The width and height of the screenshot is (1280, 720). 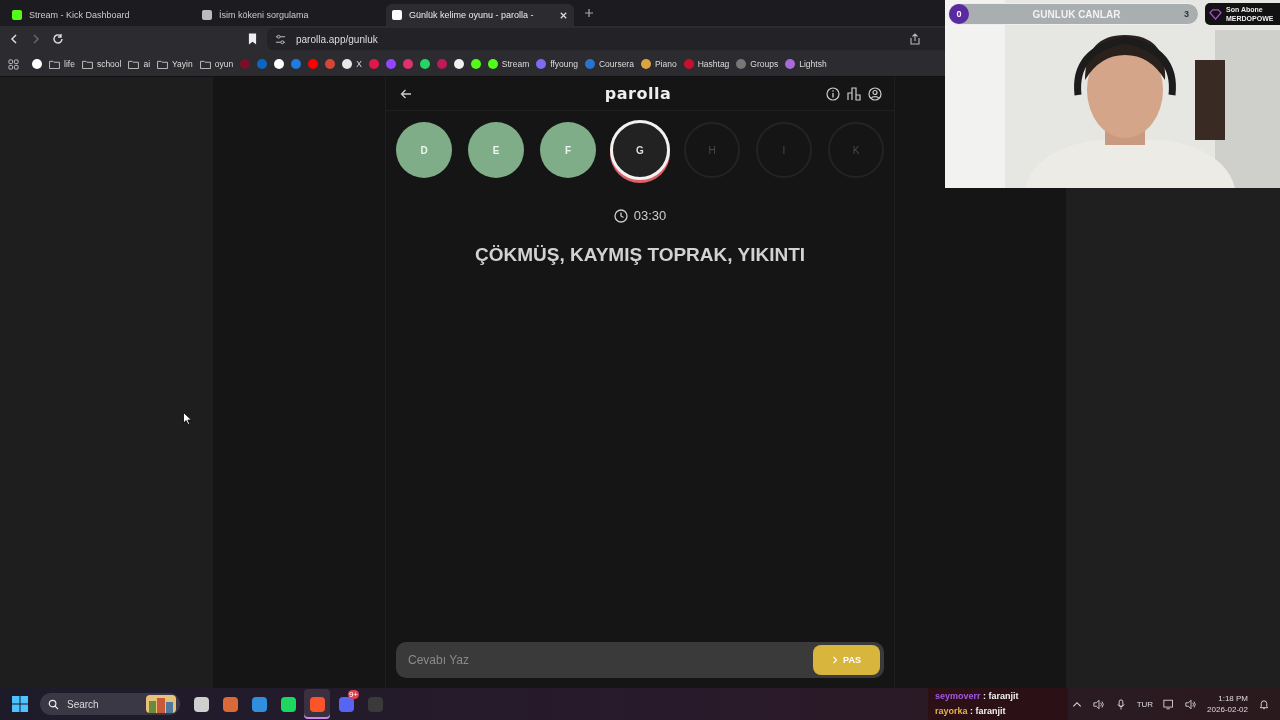 I want to click on apps-icon, so click(x=13, y=64).